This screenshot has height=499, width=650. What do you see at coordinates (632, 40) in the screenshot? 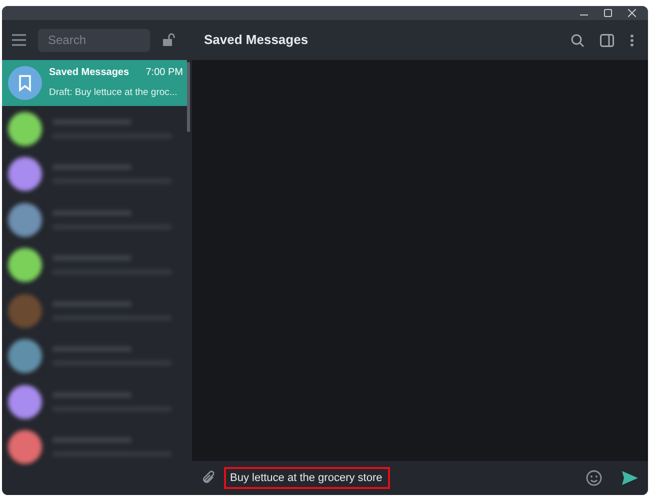
I see `more-options-icon` at bounding box center [632, 40].